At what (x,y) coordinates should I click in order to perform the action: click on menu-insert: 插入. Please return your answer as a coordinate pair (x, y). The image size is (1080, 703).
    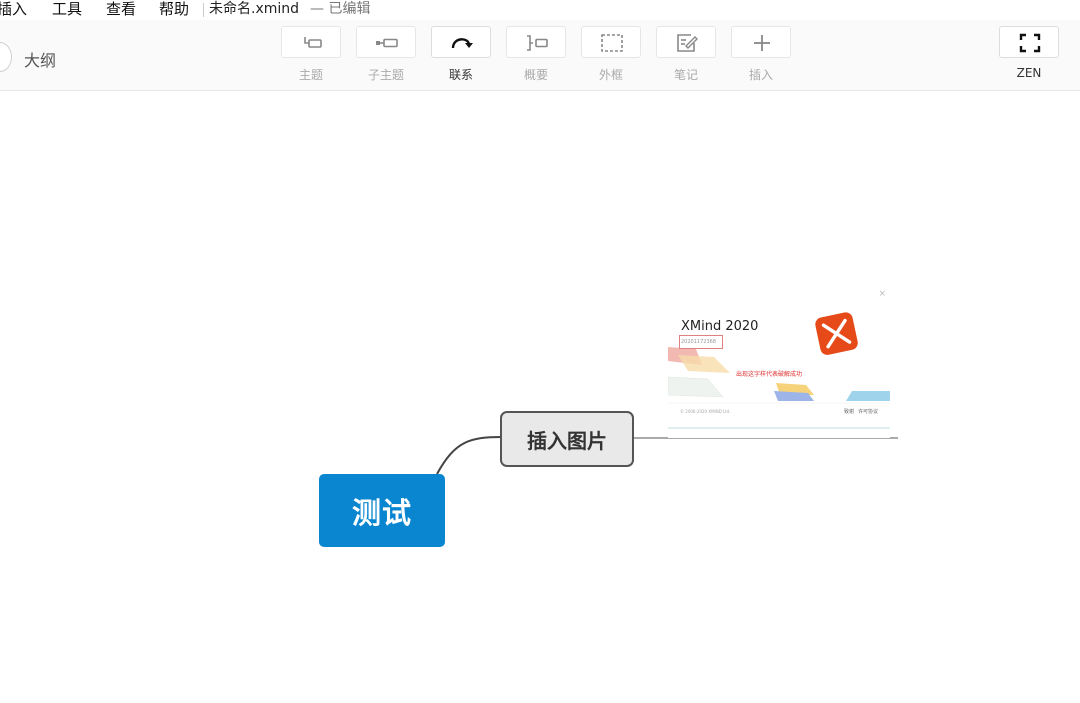
    Looking at the image, I should click on (13, 9).